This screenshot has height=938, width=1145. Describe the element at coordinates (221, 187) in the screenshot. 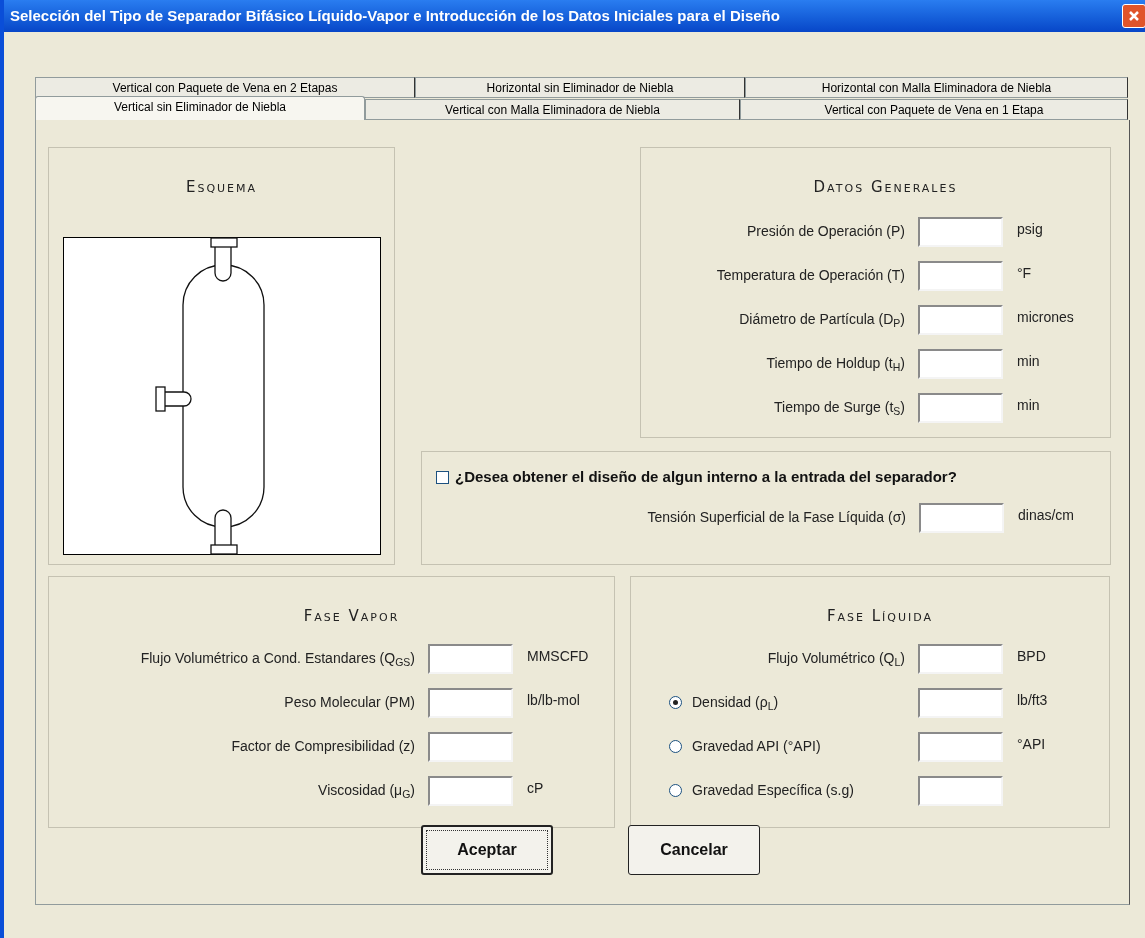

I see `group-title: Esquema` at that location.